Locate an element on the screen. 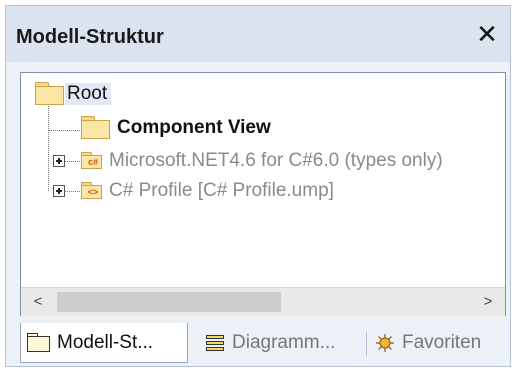 The height and width of the screenshot is (372, 516). tree-item-component-view: Component View is located at coordinates (176, 128).